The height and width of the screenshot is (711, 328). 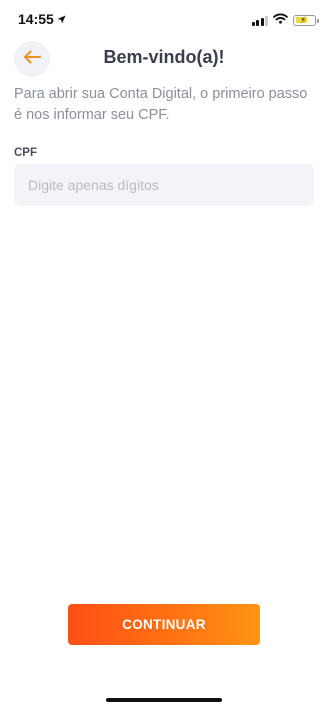 What do you see at coordinates (61, 19) in the screenshot?
I see `location-arrow-icon` at bounding box center [61, 19].